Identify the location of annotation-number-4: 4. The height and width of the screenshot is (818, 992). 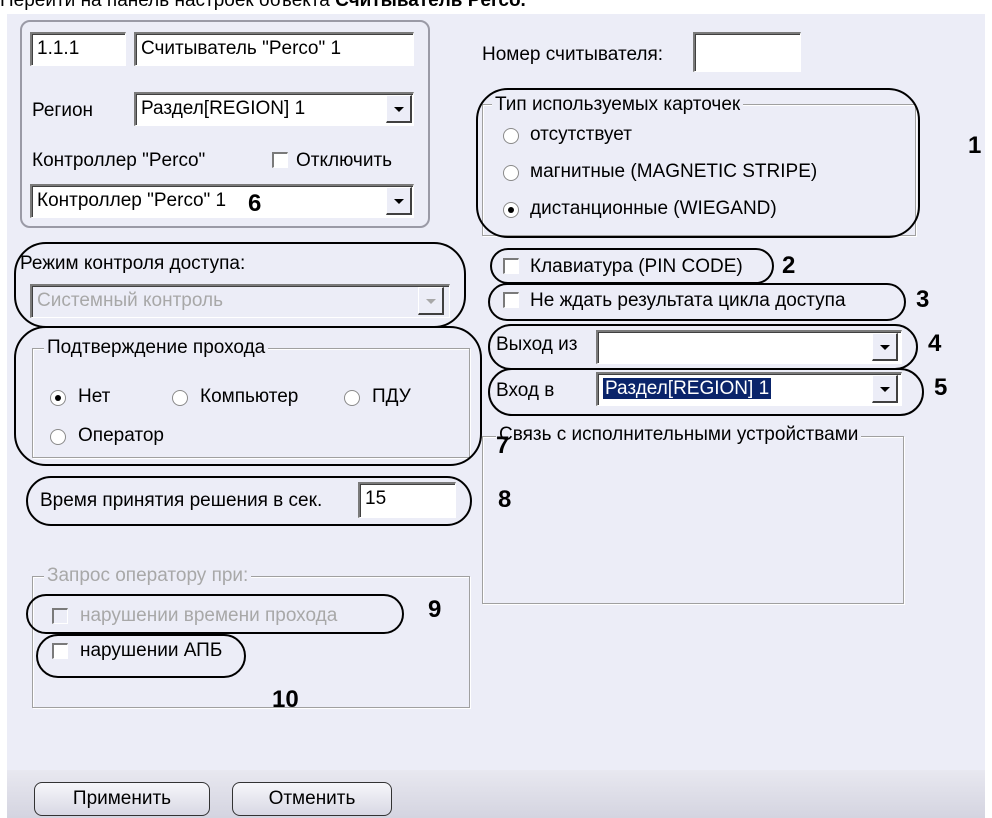
(935, 343).